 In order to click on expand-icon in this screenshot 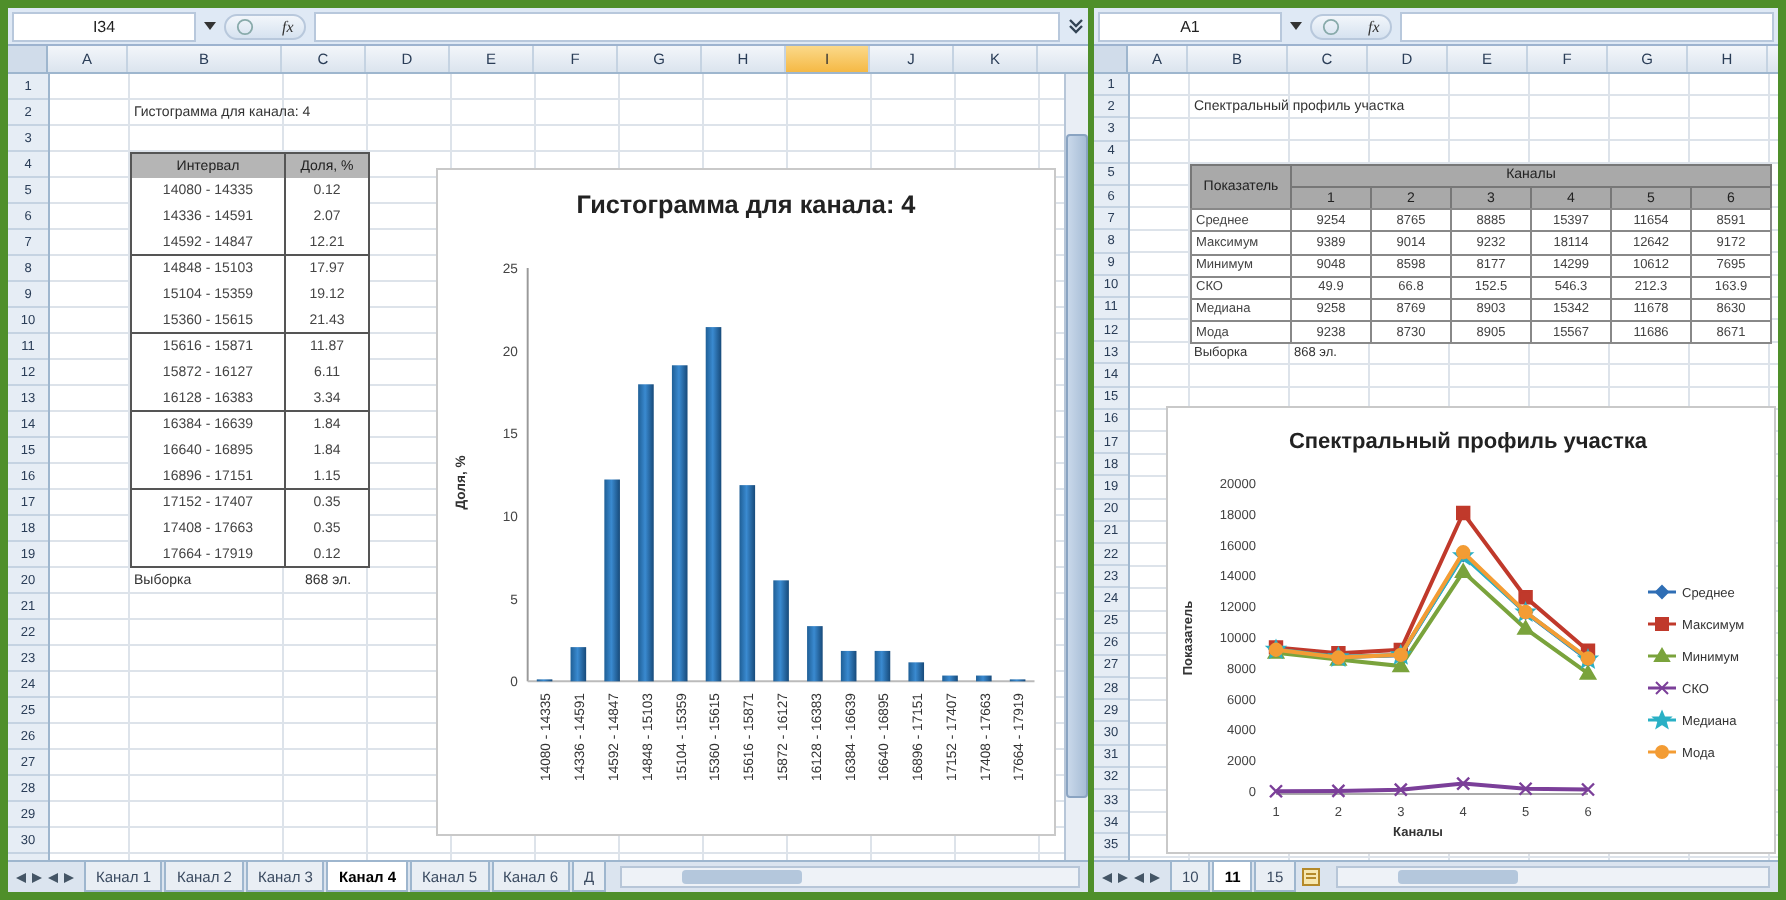, I will do `click(1076, 26)`.